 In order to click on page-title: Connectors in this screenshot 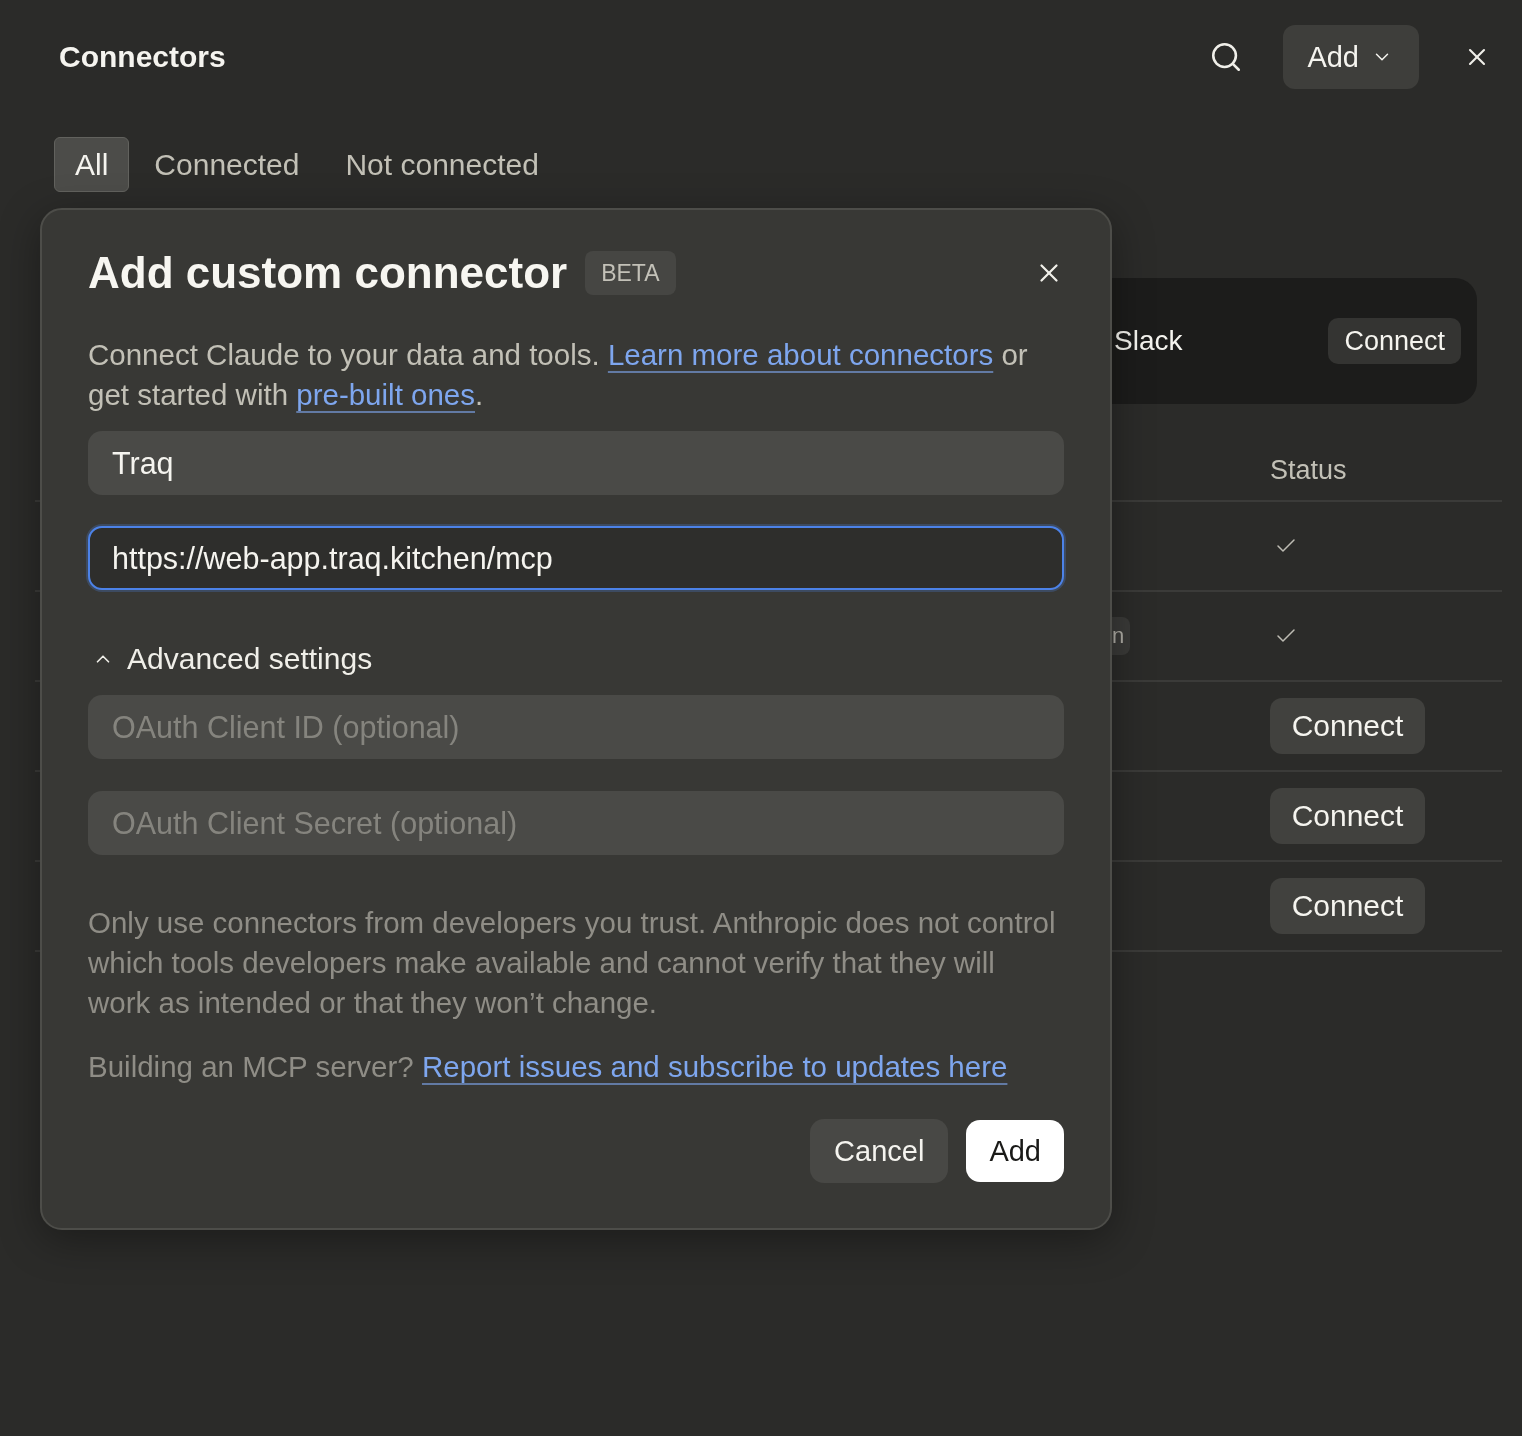, I will do `click(142, 57)`.